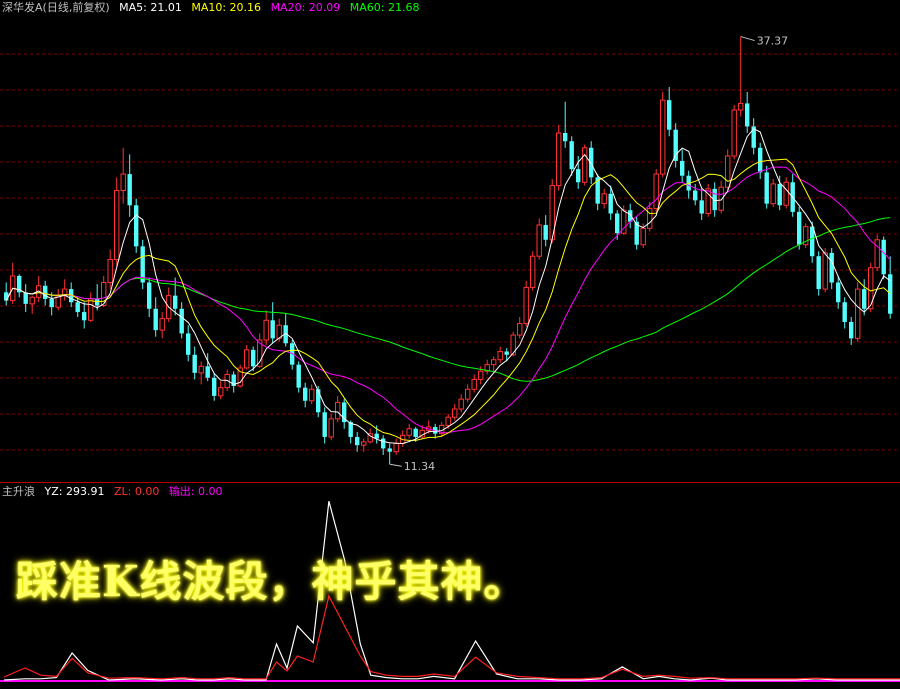  I want to click on indicator-output: 输出: 0.00, so click(195, 491).